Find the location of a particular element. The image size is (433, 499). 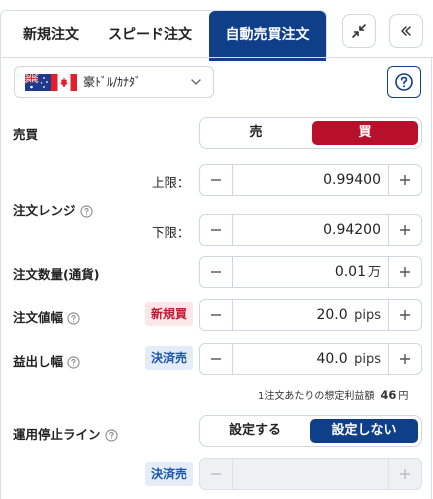

expected-profit: 1注文あたりの想定利益額 46 円 is located at coordinates (333, 394).